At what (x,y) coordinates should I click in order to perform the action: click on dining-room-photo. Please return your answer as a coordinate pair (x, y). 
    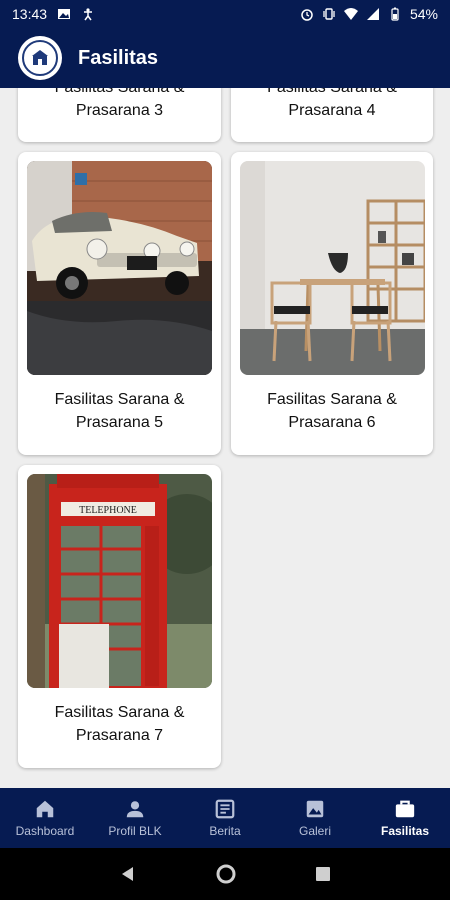
    Looking at the image, I should click on (332, 268).